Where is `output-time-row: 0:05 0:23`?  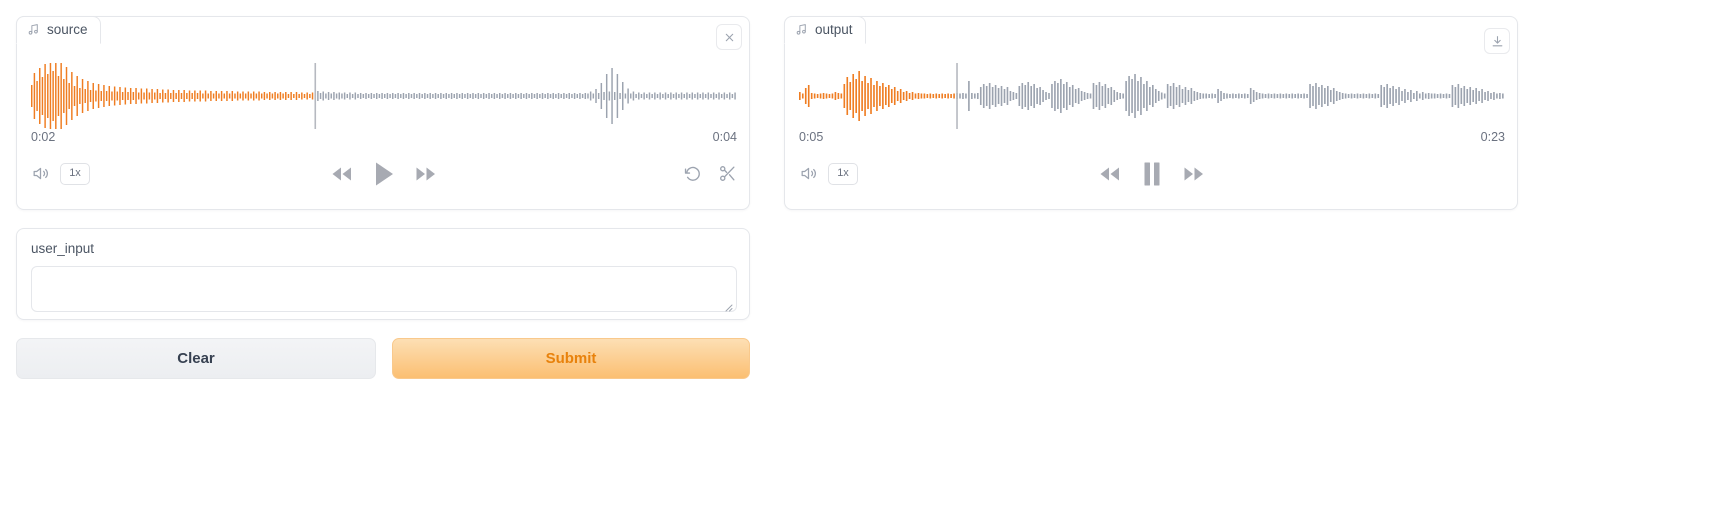
output-time-row: 0:05 0:23 is located at coordinates (1152, 137).